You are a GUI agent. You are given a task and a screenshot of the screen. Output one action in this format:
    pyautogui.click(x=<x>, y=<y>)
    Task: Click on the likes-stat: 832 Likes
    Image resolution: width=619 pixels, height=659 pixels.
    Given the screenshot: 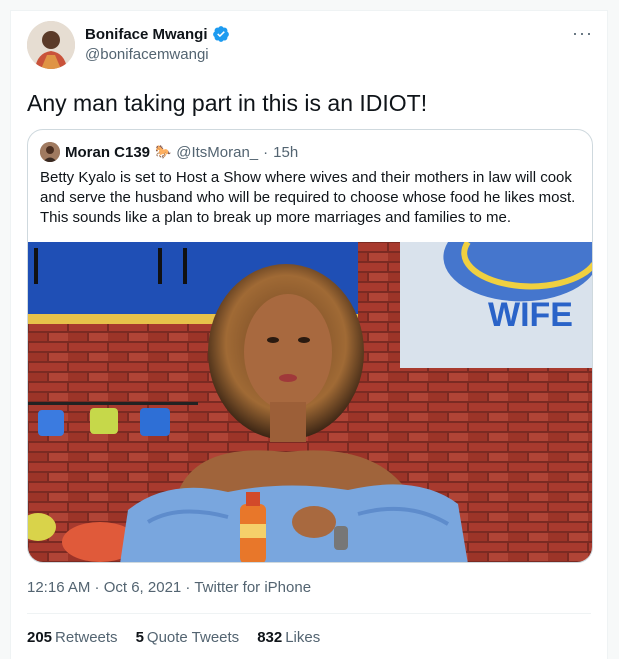 What is the action you would take?
    pyautogui.click(x=288, y=637)
    